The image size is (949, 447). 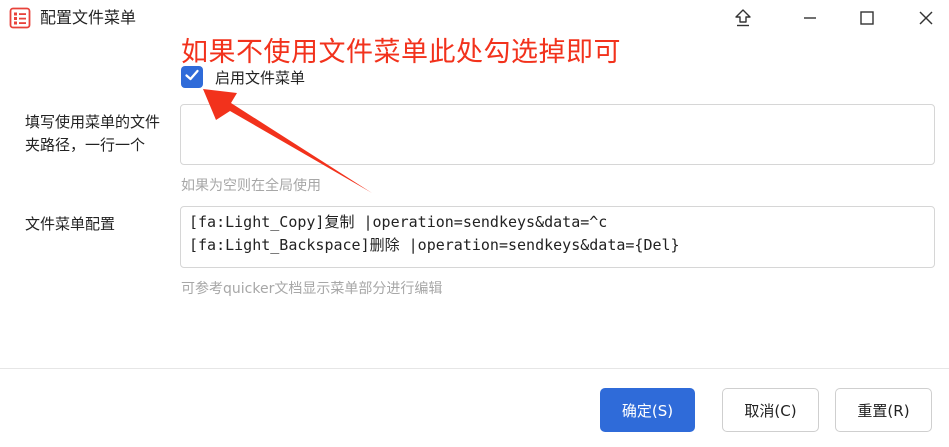 I want to click on maximize-icon, so click(x=867, y=18).